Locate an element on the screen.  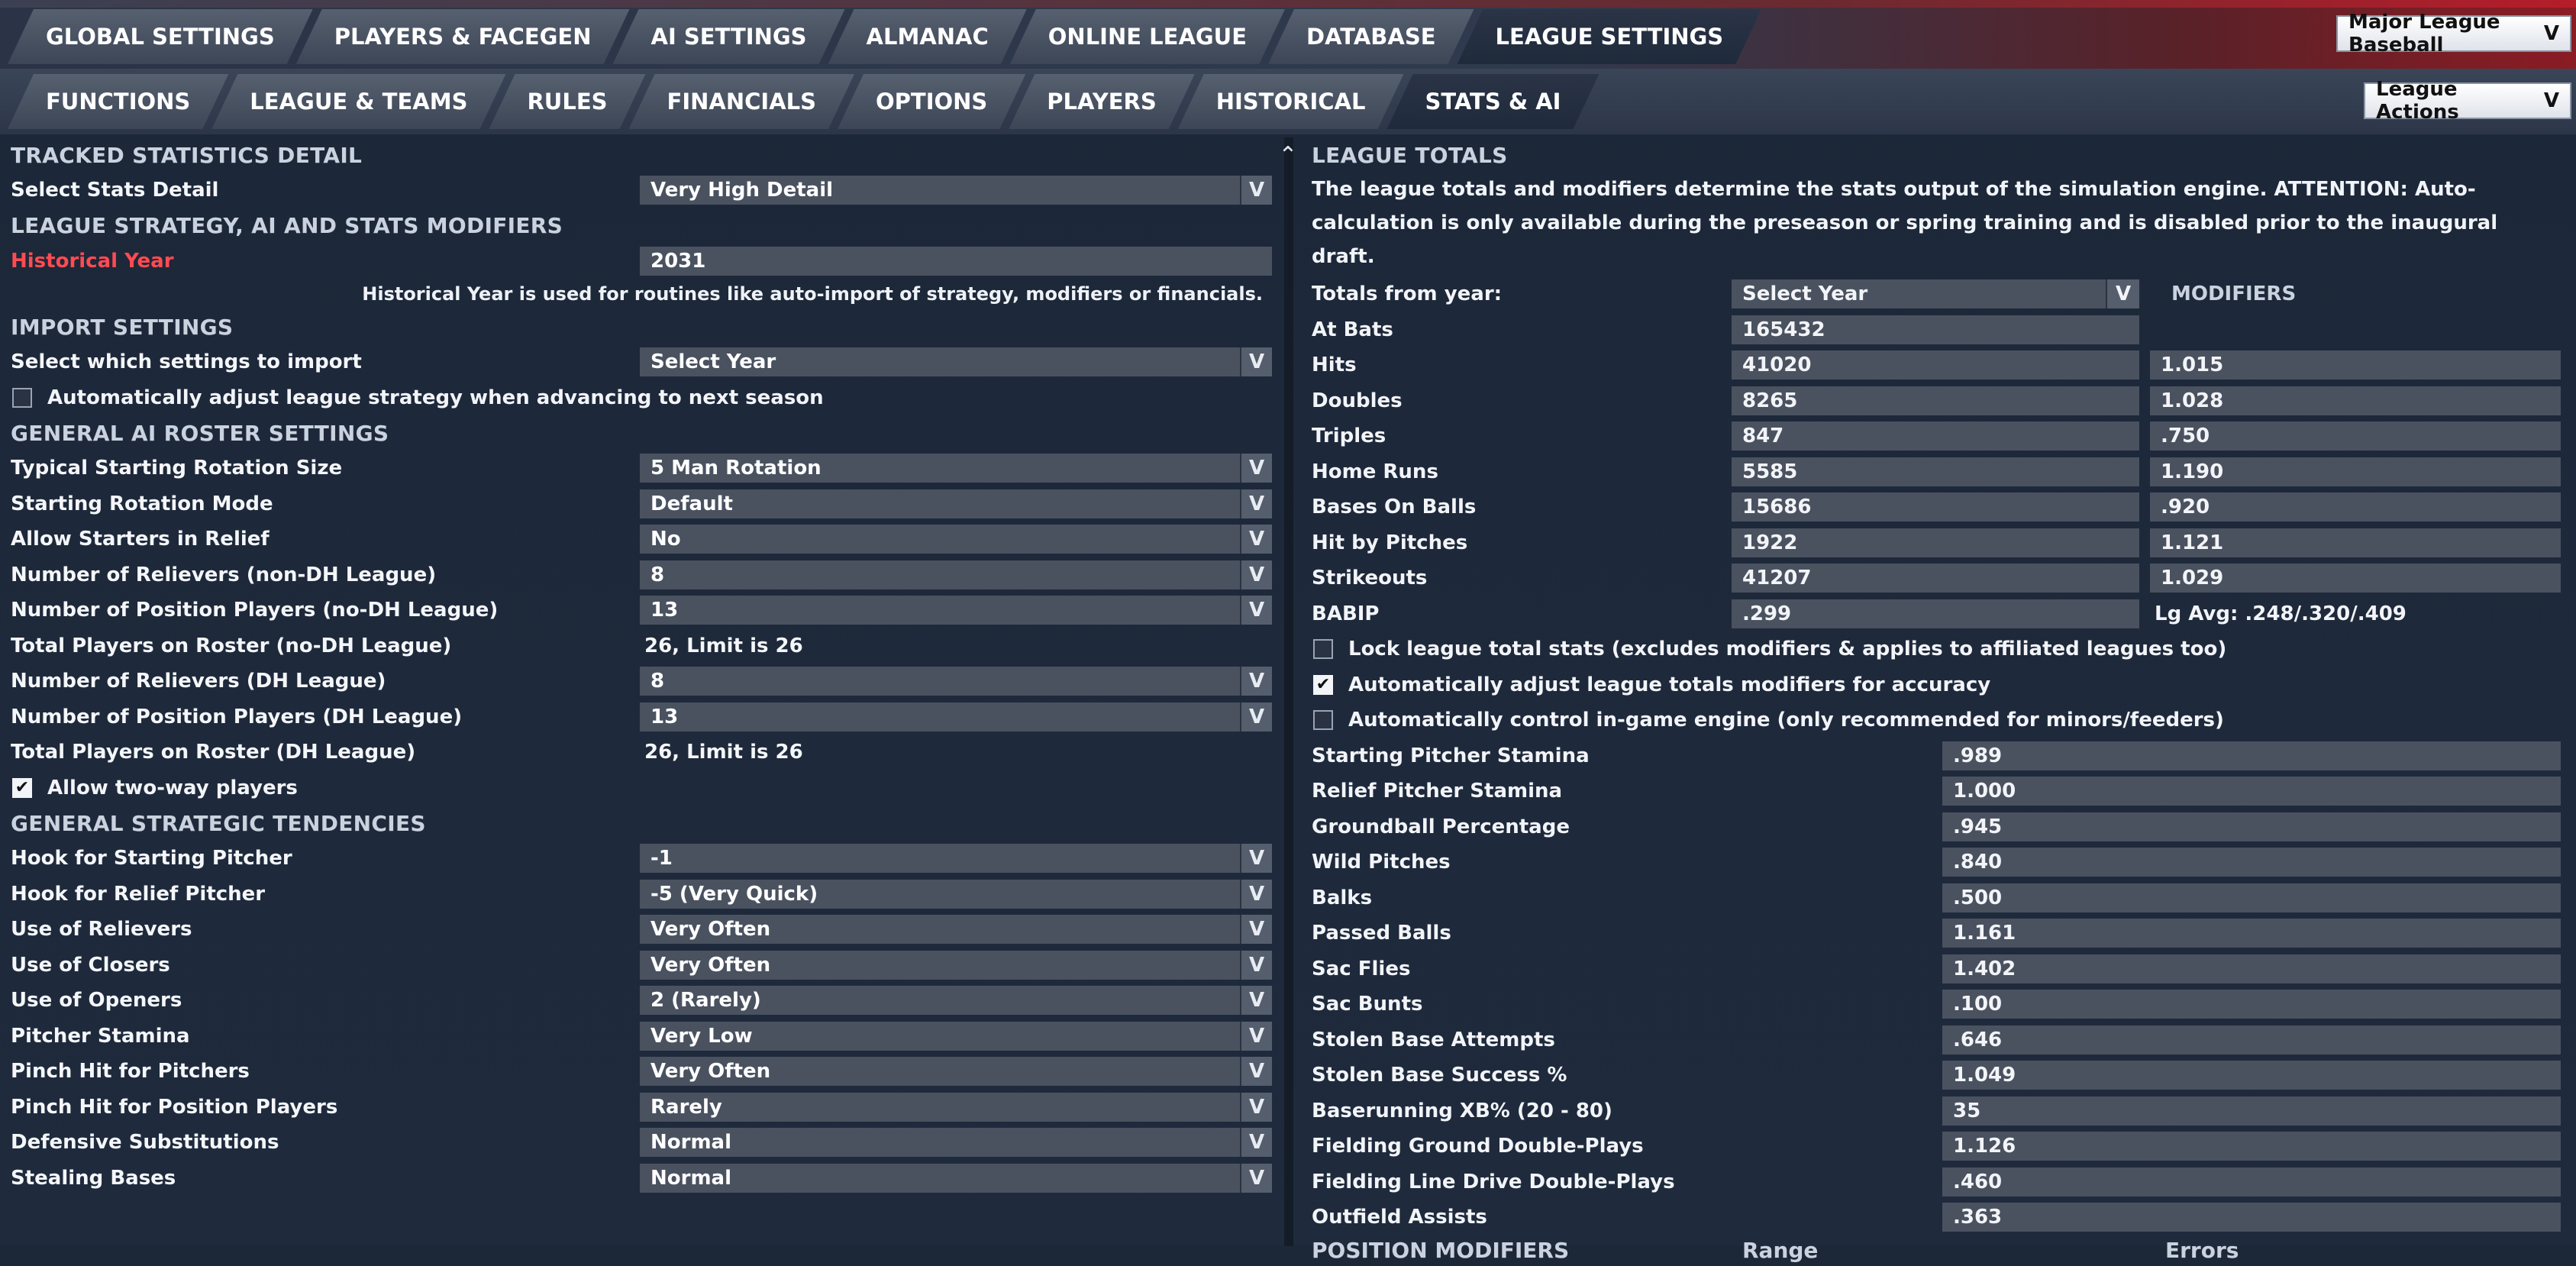
tendency-setting-row: Pitcher Stamina Very Low V is located at coordinates (641, 1036).